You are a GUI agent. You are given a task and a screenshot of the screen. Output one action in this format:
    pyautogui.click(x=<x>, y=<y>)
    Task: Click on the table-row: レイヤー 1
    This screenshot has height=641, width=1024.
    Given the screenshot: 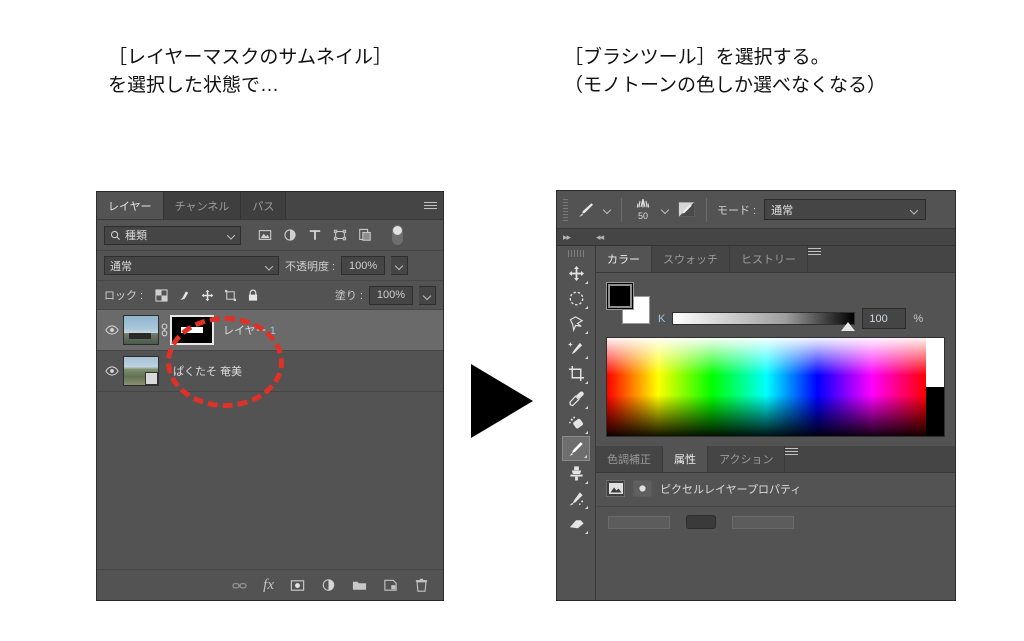 What is the action you would take?
    pyautogui.click(x=270, y=330)
    